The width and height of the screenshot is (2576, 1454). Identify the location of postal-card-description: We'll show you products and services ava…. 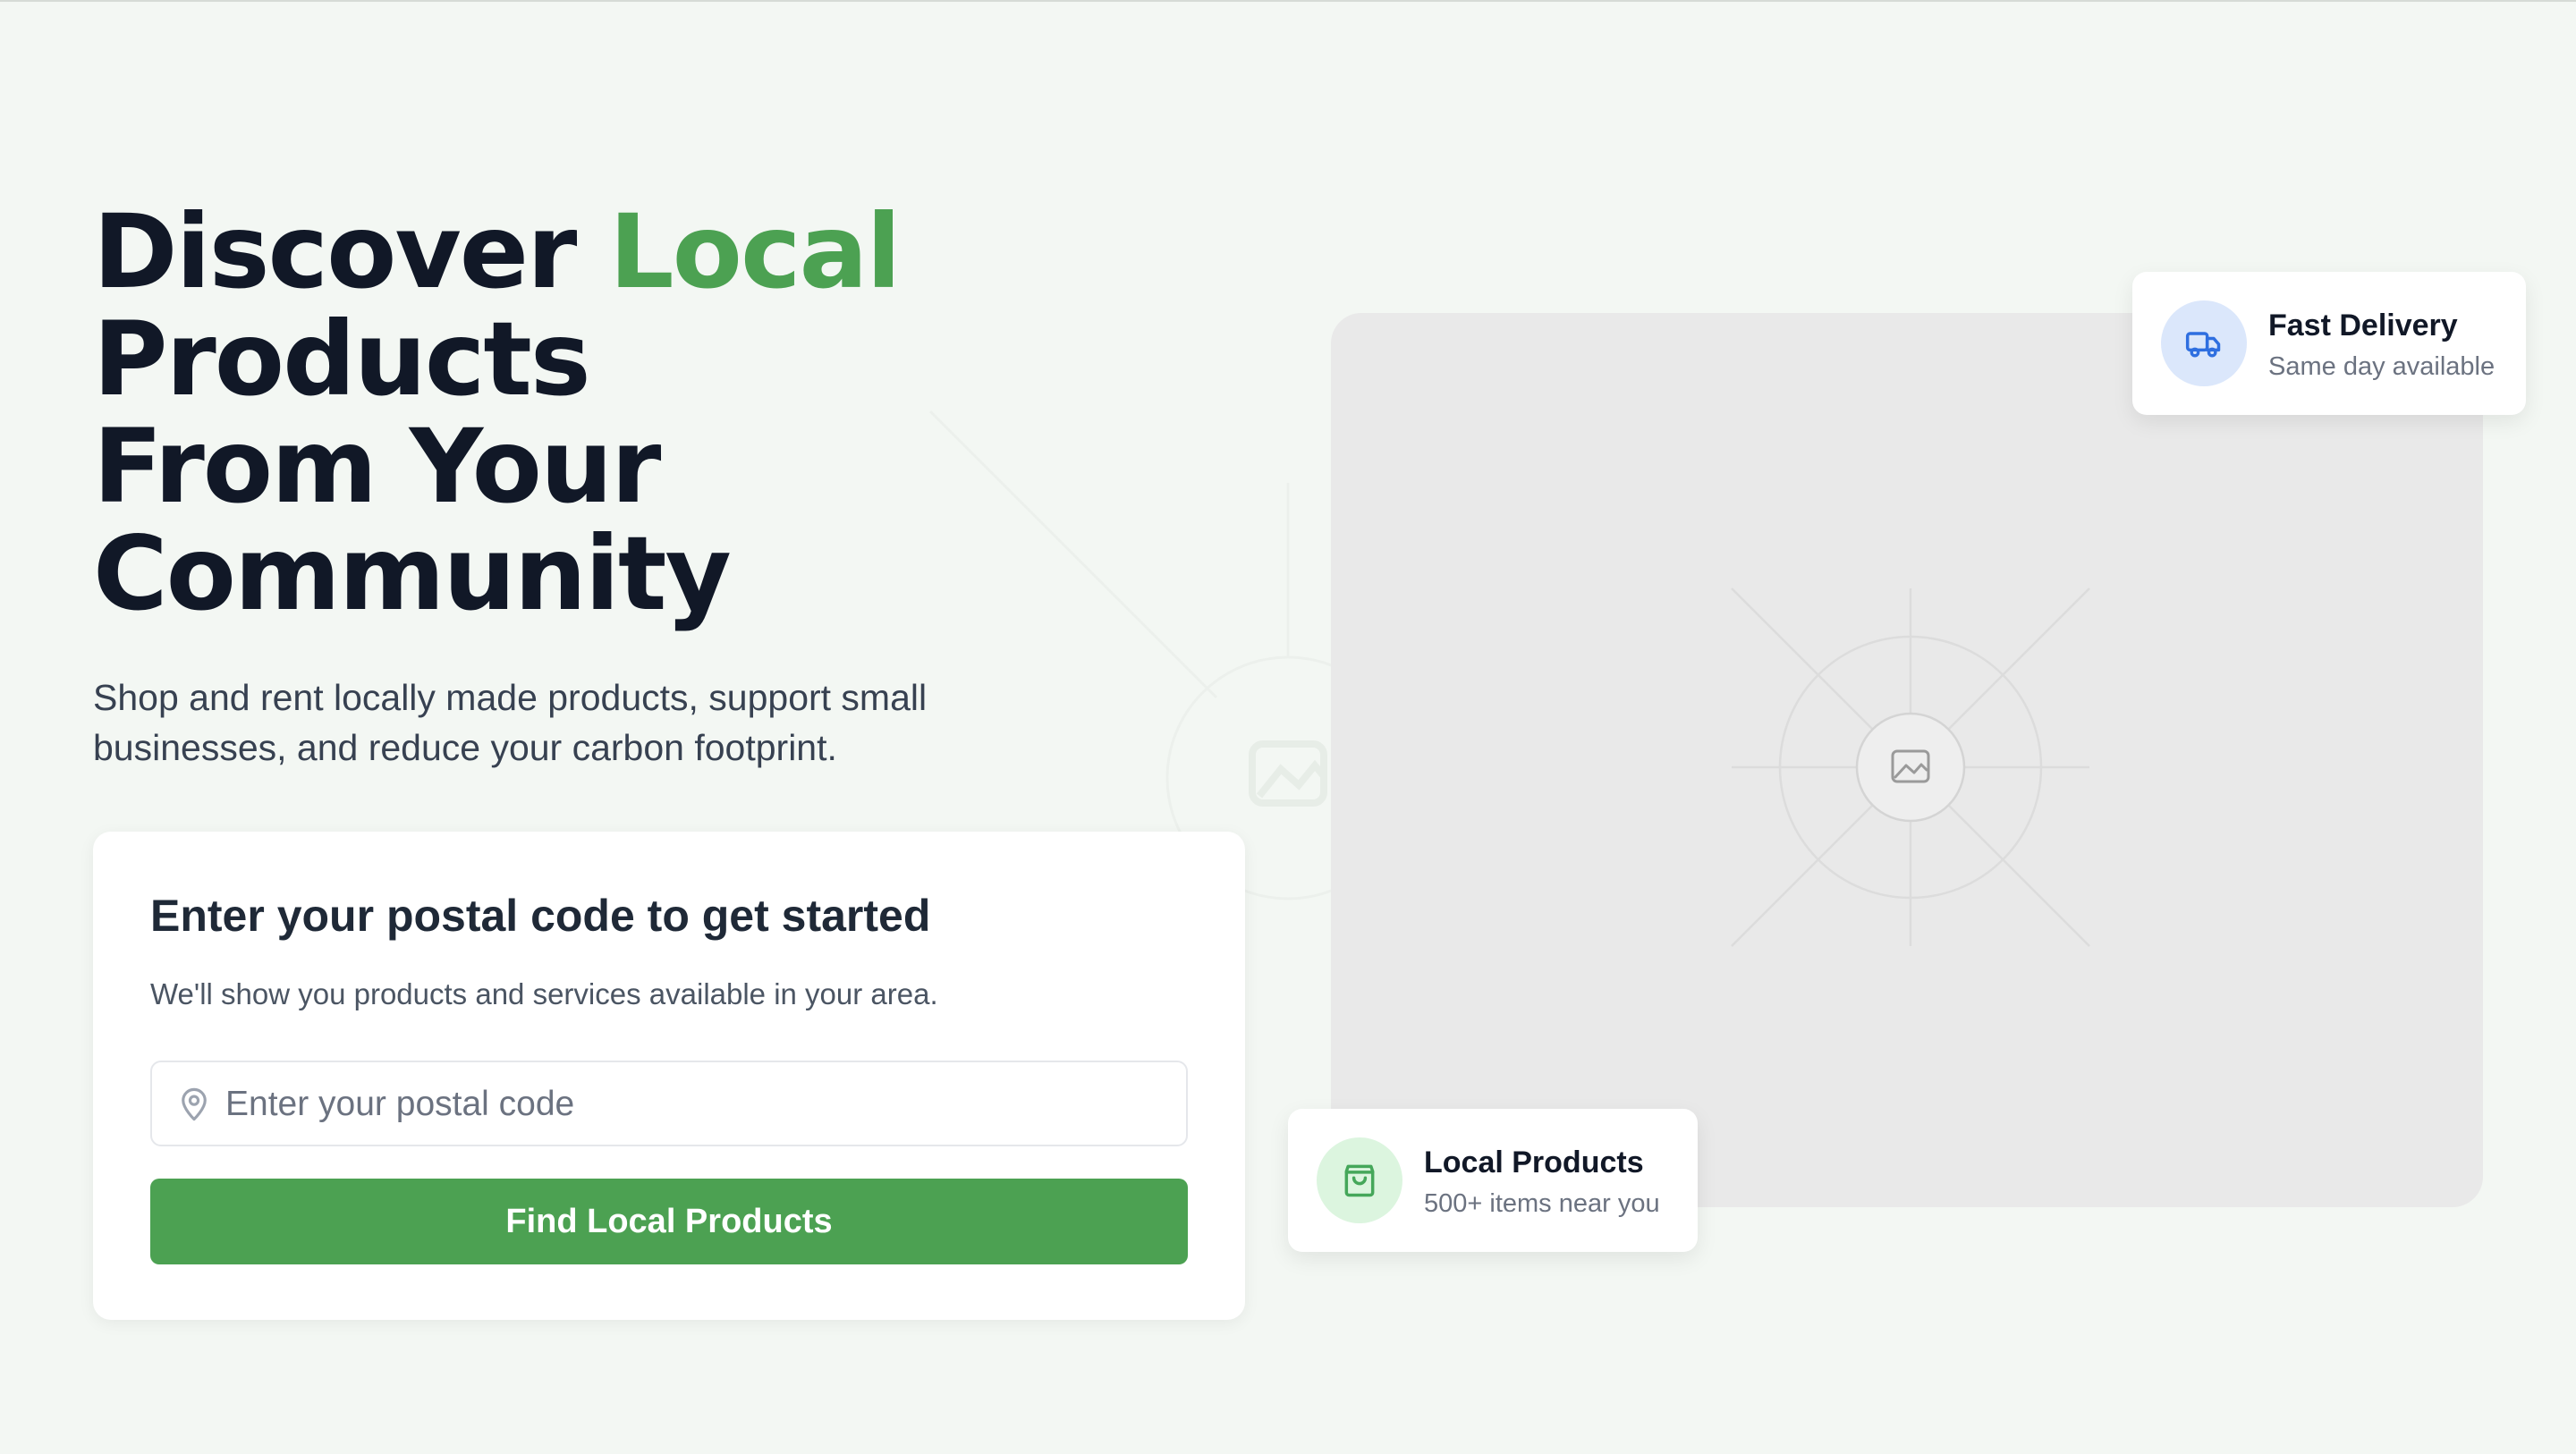
(544, 993).